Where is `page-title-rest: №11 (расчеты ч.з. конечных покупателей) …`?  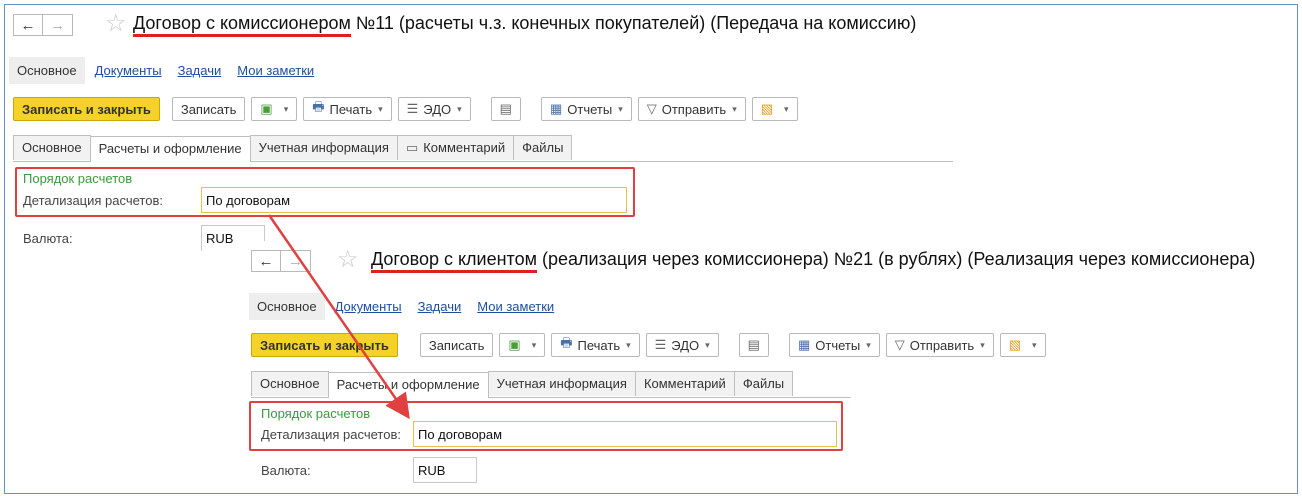 page-title-rest: №11 (расчеты ч.з. конечных покупателей) … is located at coordinates (633, 23).